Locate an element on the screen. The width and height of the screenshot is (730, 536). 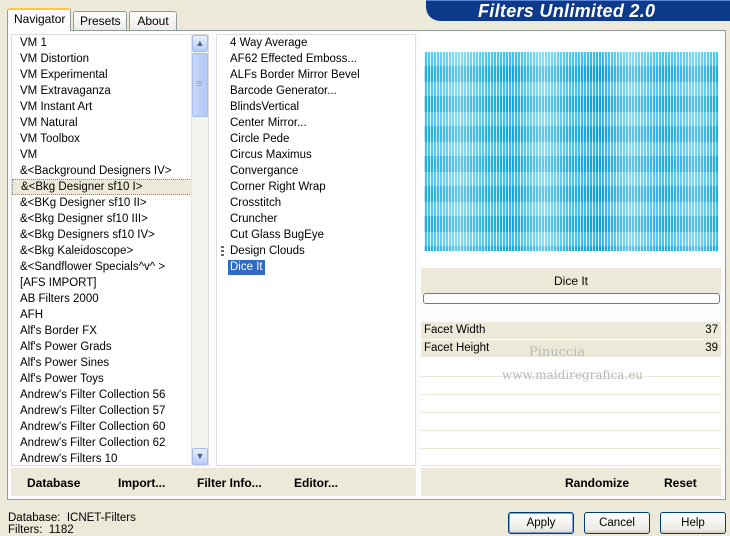
status-database: Database: ICNET-Filters is located at coordinates (72, 518).